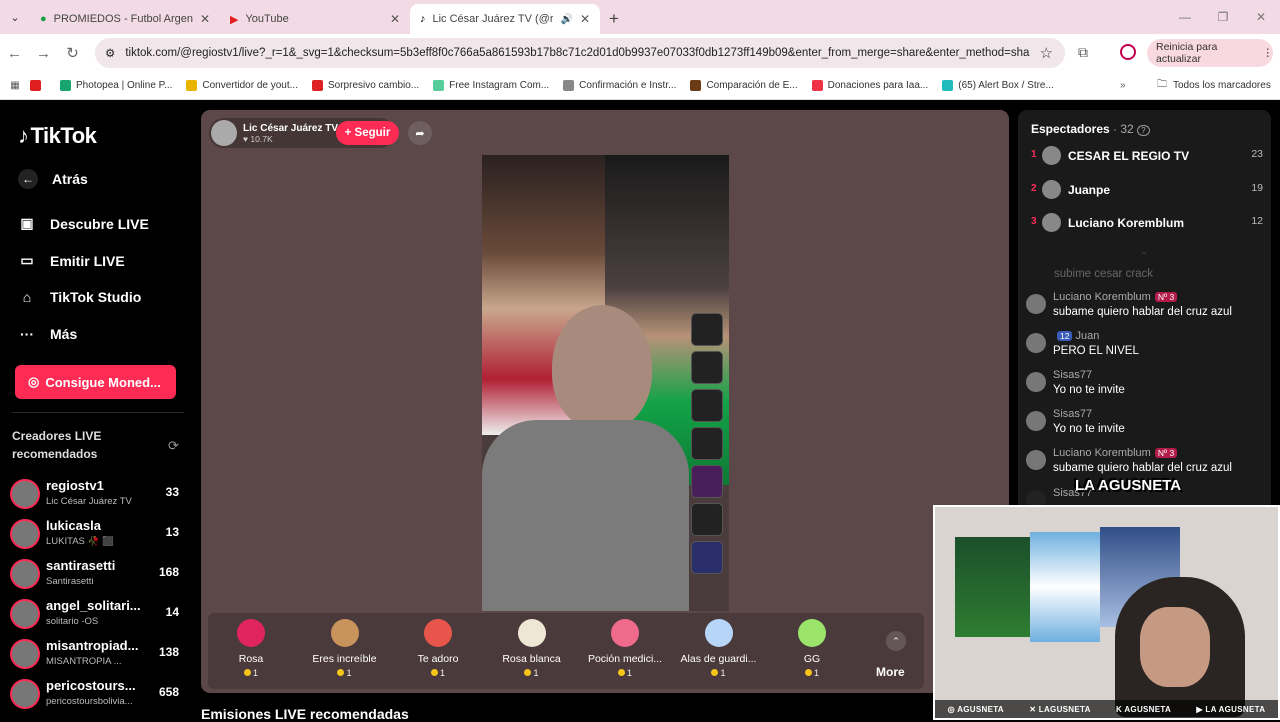 The height and width of the screenshot is (722, 1280). Describe the element at coordinates (27, 260) in the screenshot. I see `camera-icon: ▭` at that location.